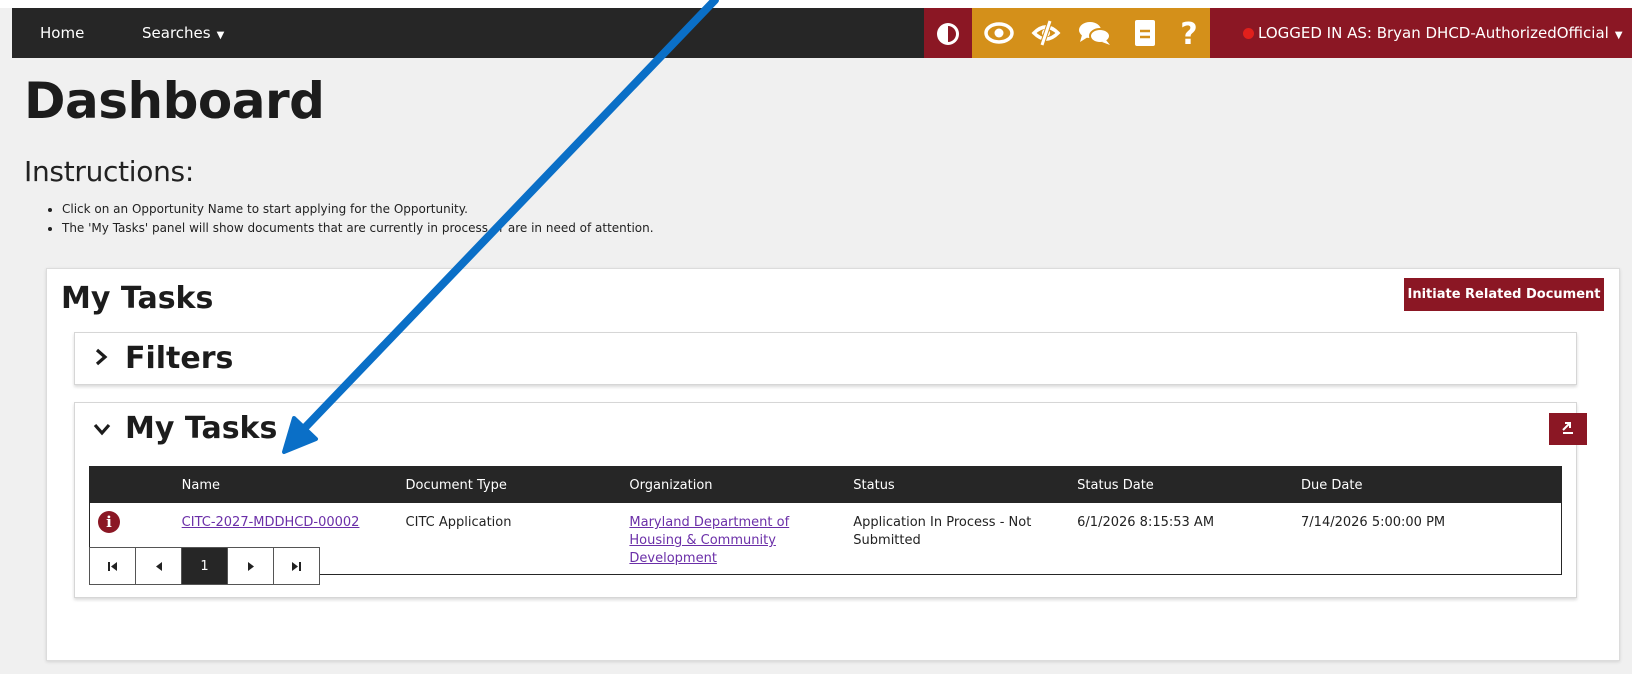 Image resolution: width=1632 pixels, height=674 pixels. I want to click on panel-title: My Tasks, so click(137, 298).